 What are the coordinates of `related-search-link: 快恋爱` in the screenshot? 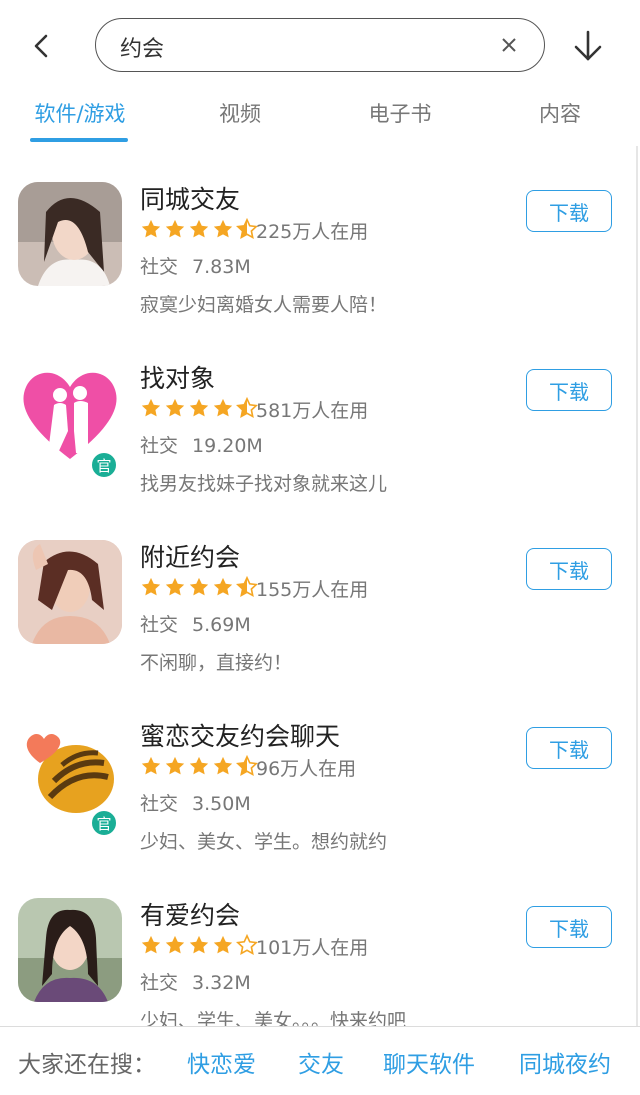 It's located at (221, 1062).